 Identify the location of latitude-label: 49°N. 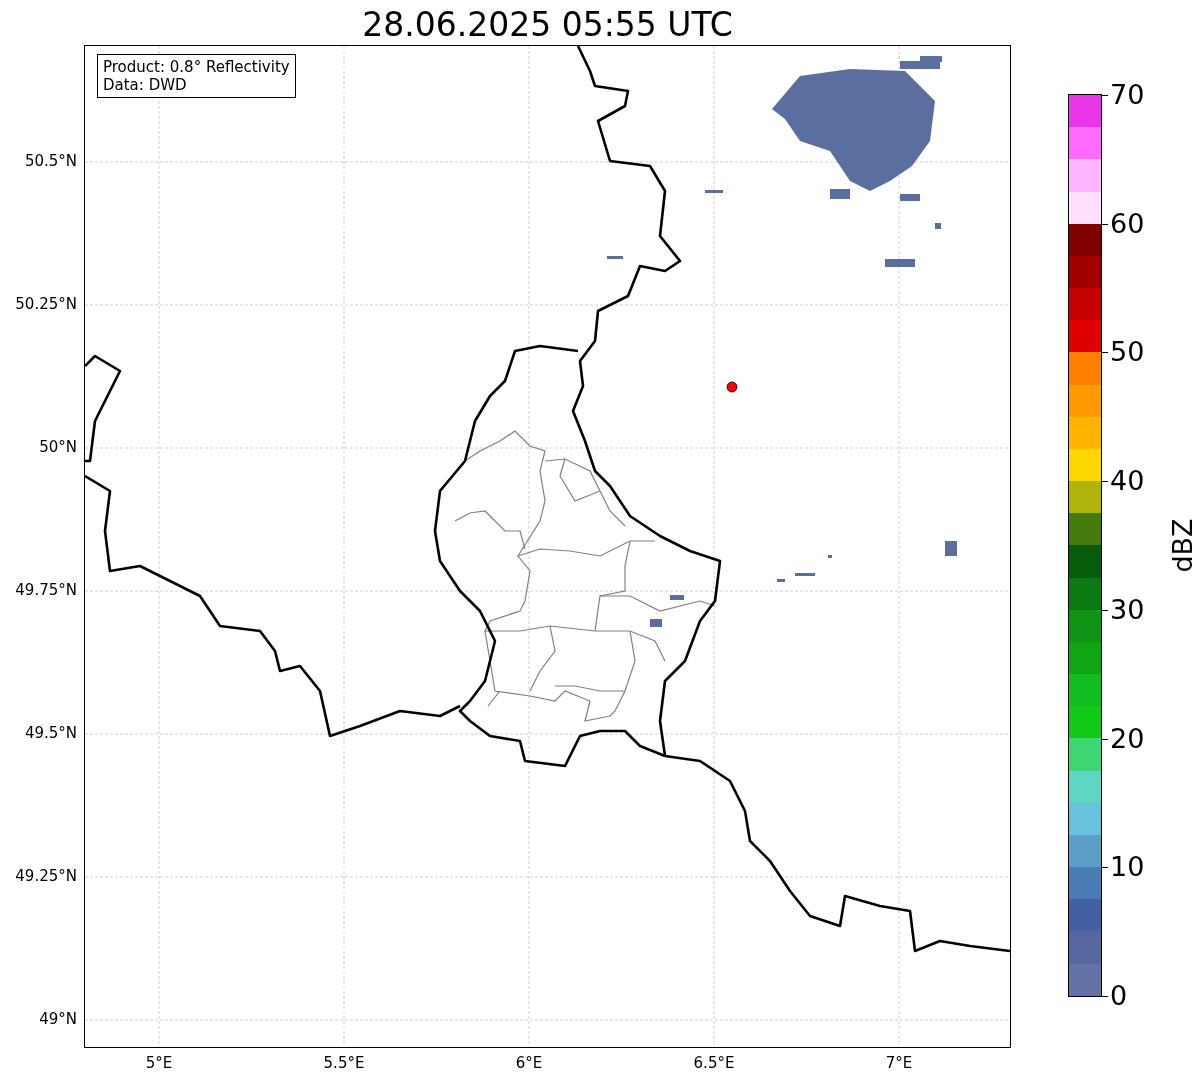
(58, 1019).